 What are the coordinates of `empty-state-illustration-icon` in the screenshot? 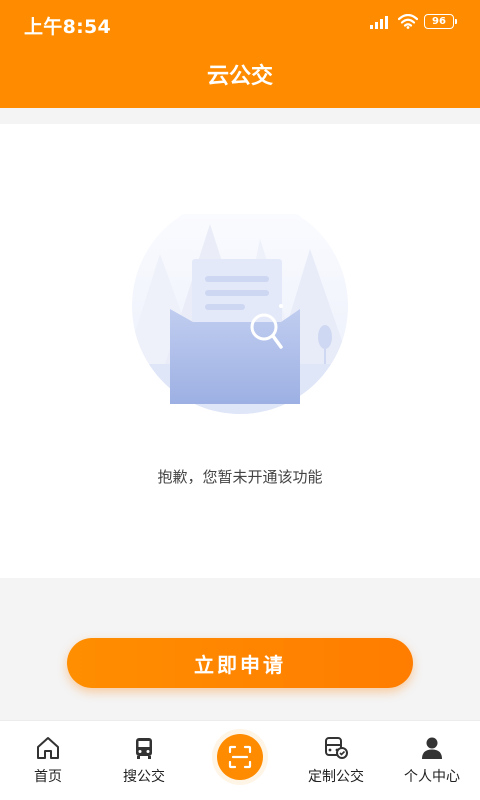 It's located at (240, 314).